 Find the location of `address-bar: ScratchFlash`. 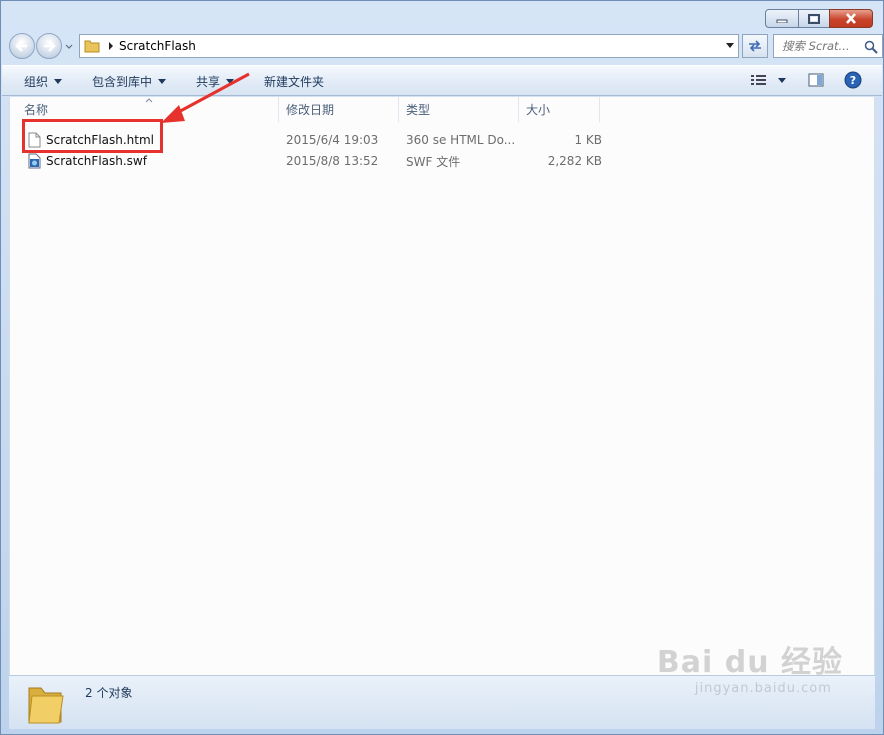

address-bar: ScratchFlash is located at coordinates (409, 46).